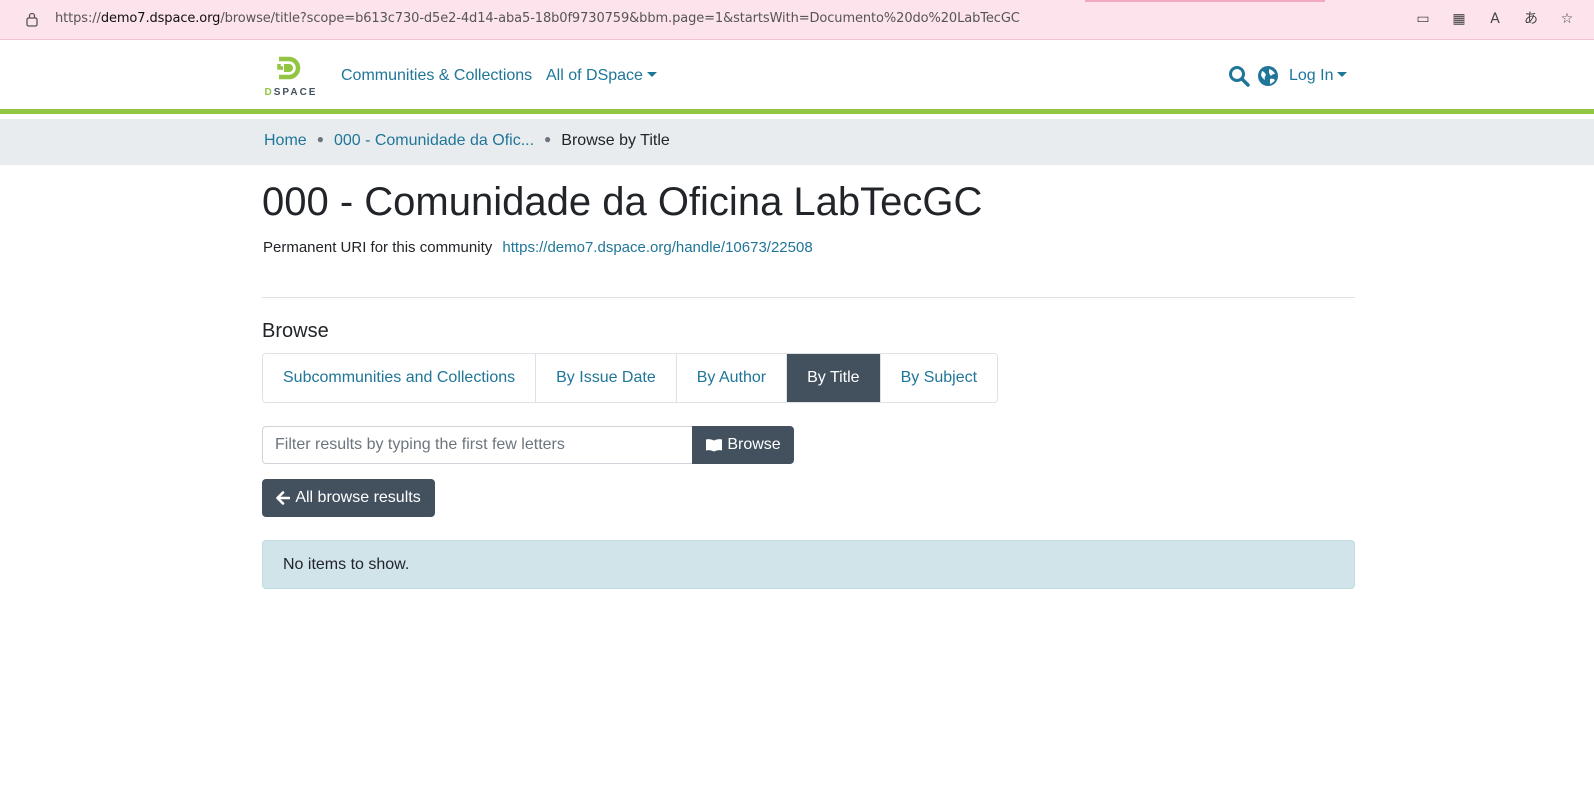  What do you see at coordinates (283, 498) in the screenshot?
I see `arrow-left-icon` at bounding box center [283, 498].